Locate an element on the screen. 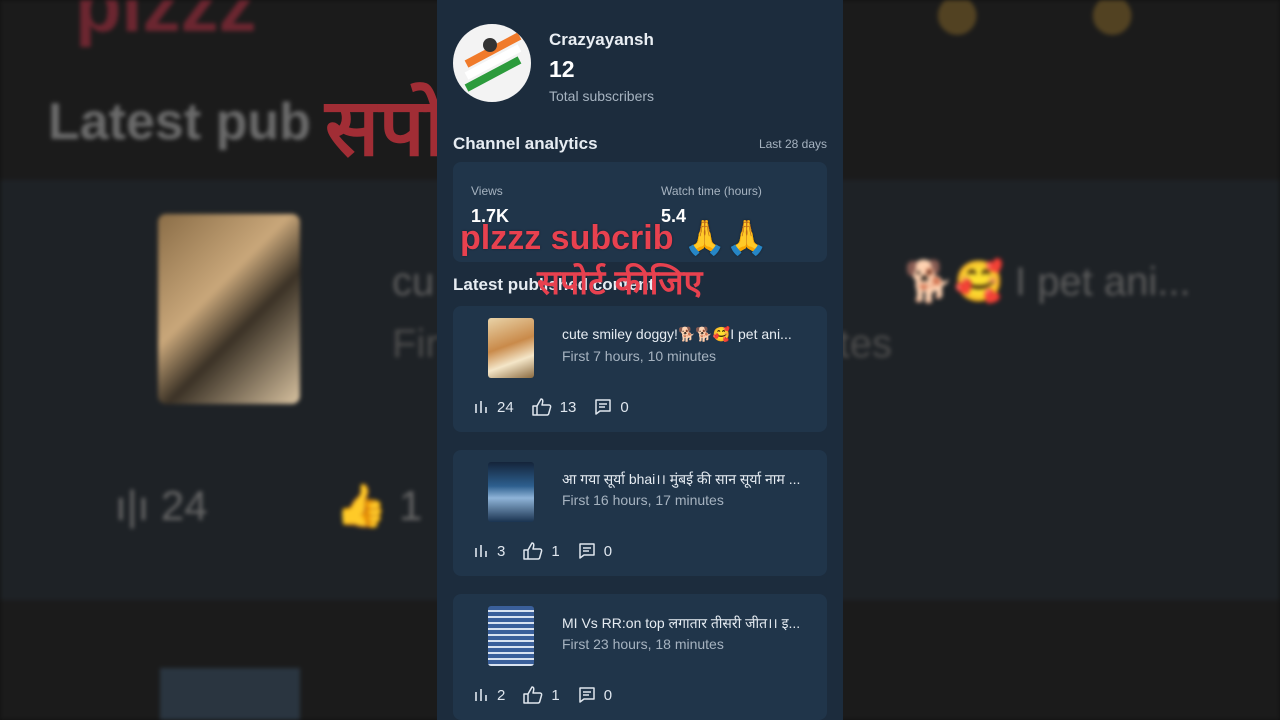  views-stat: 3 is located at coordinates (489, 551).